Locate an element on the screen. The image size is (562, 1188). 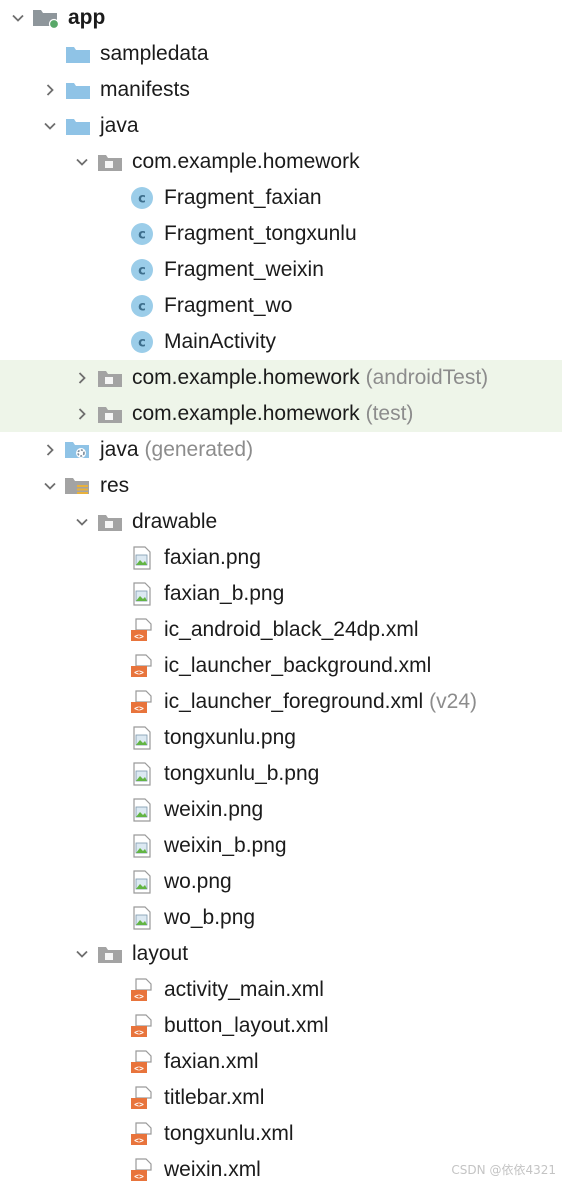
tree-node-java-generated: java (generated) is located at coordinates (281, 450).